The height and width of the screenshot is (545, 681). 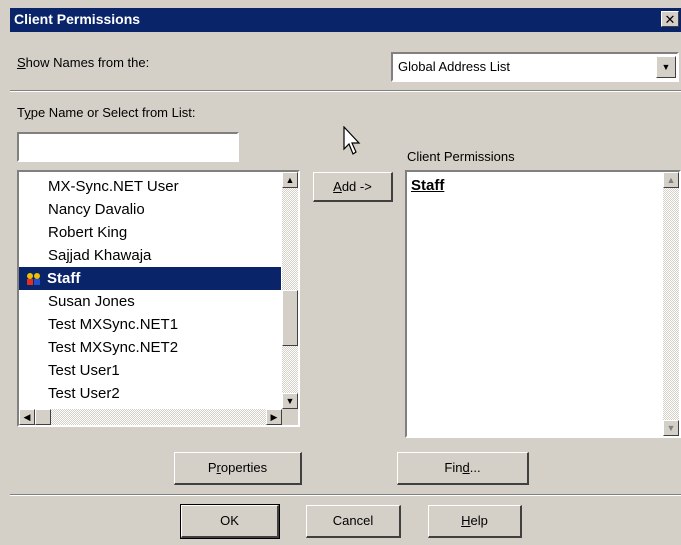 I want to click on address-list-selected: Global Address List, so click(x=454, y=66).